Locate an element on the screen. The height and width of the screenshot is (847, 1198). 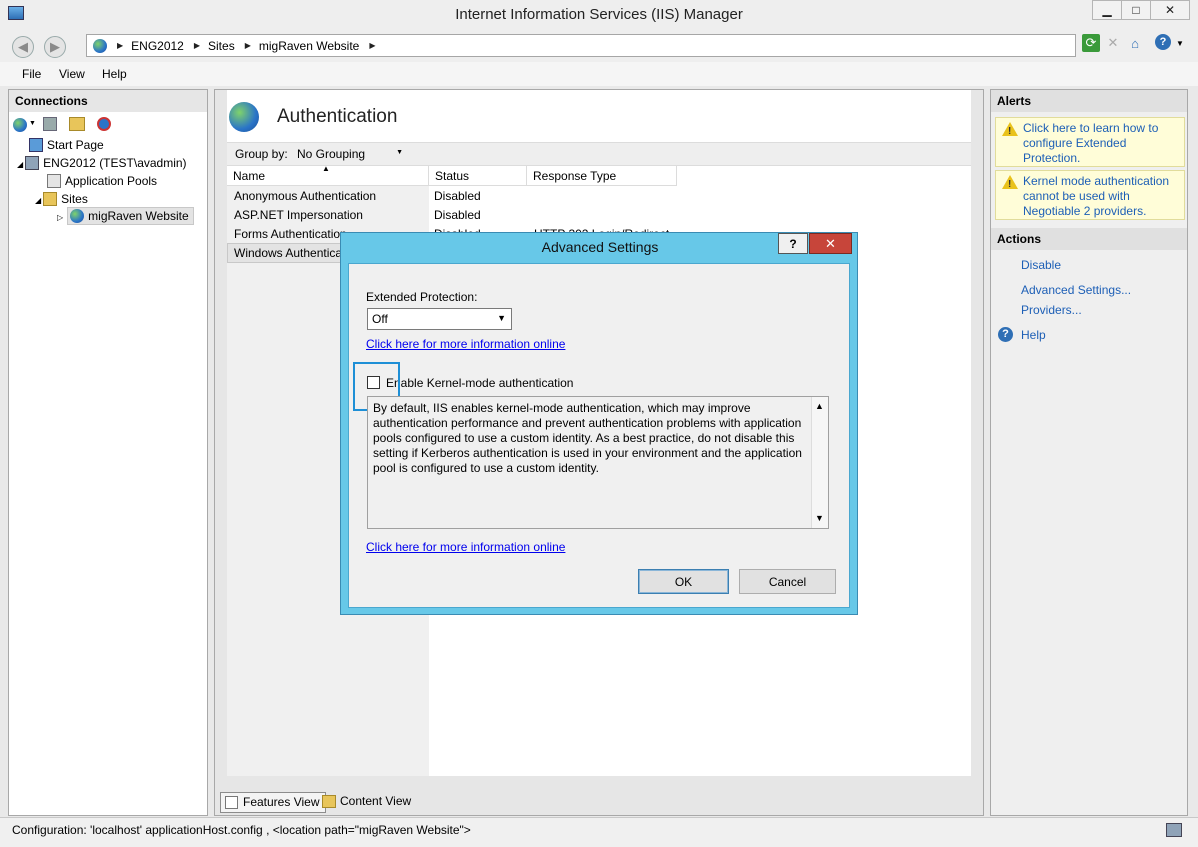
groupby-value: No Grouping is located at coordinates (331, 154).